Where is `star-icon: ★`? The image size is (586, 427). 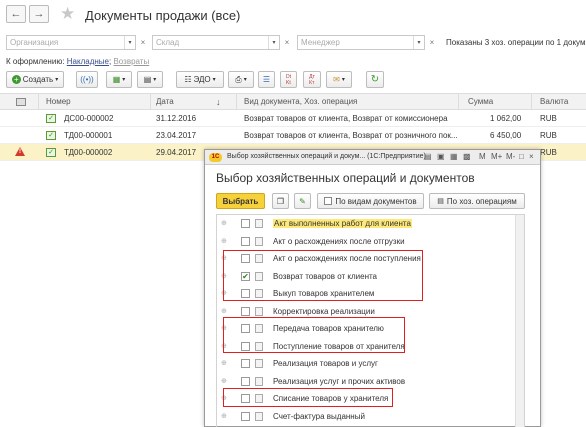 star-icon: ★ is located at coordinates (67, 14).